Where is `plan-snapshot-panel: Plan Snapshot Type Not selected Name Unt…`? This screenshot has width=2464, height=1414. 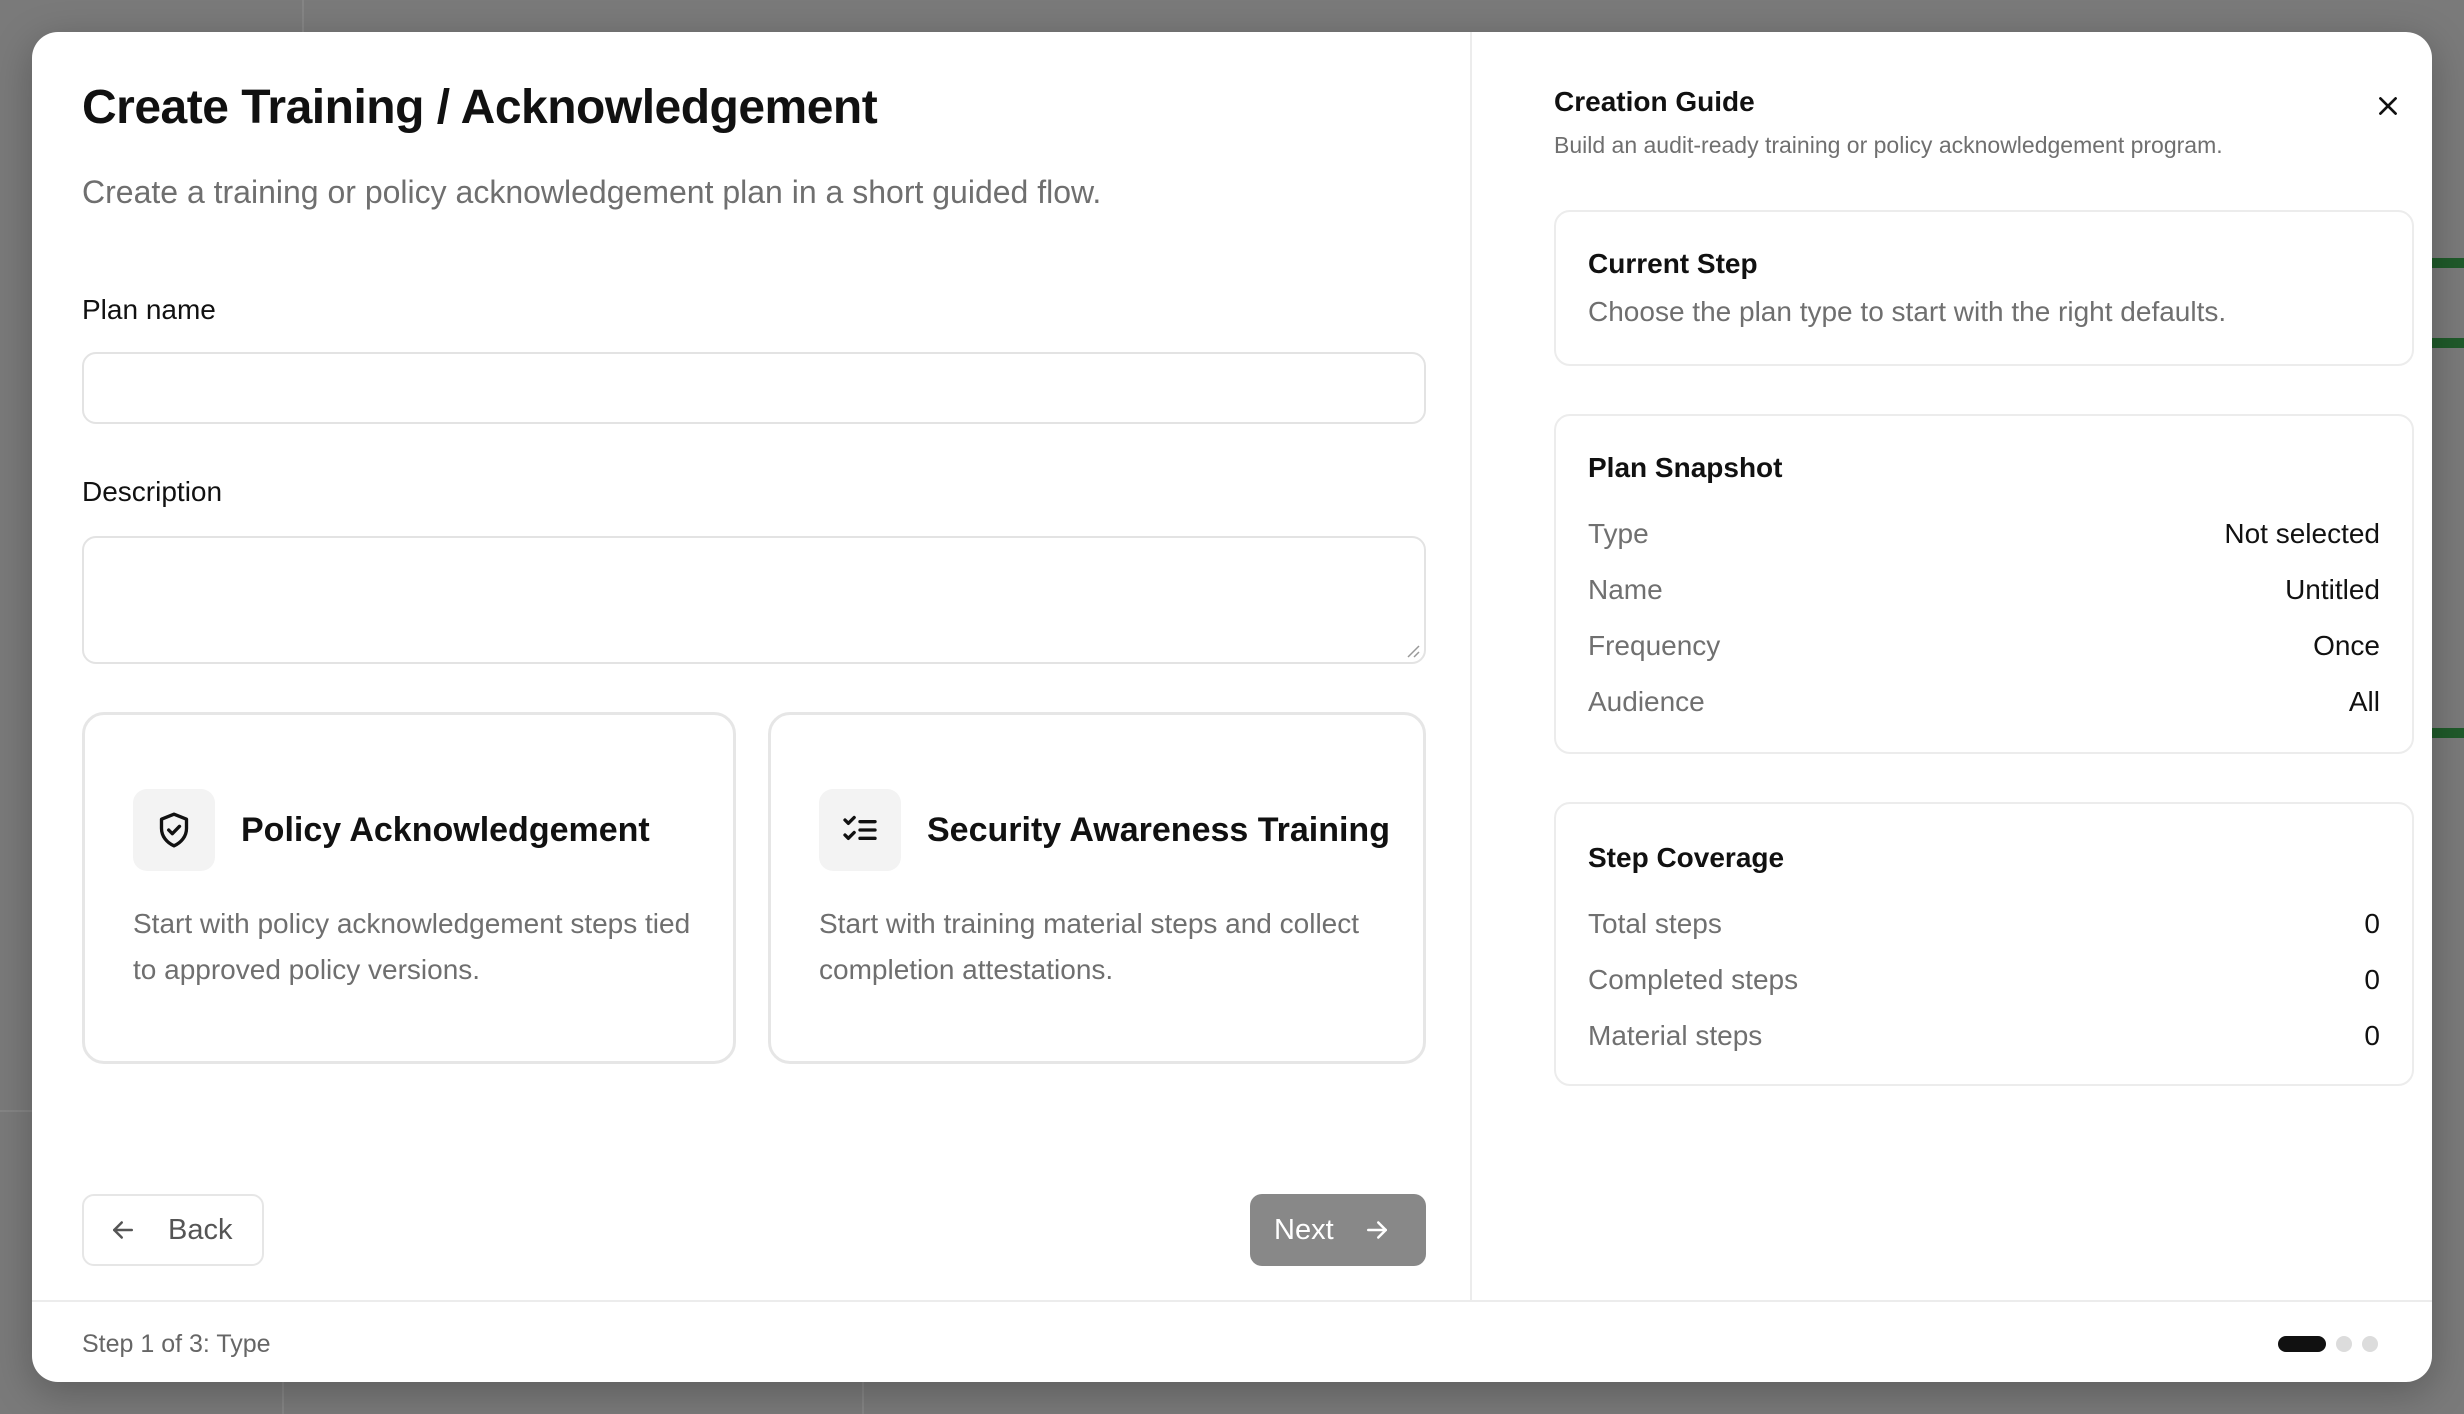
plan-snapshot-panel: Plan Snapshot Type Not selected Name Unt… is located at coordinates (1984, 584).